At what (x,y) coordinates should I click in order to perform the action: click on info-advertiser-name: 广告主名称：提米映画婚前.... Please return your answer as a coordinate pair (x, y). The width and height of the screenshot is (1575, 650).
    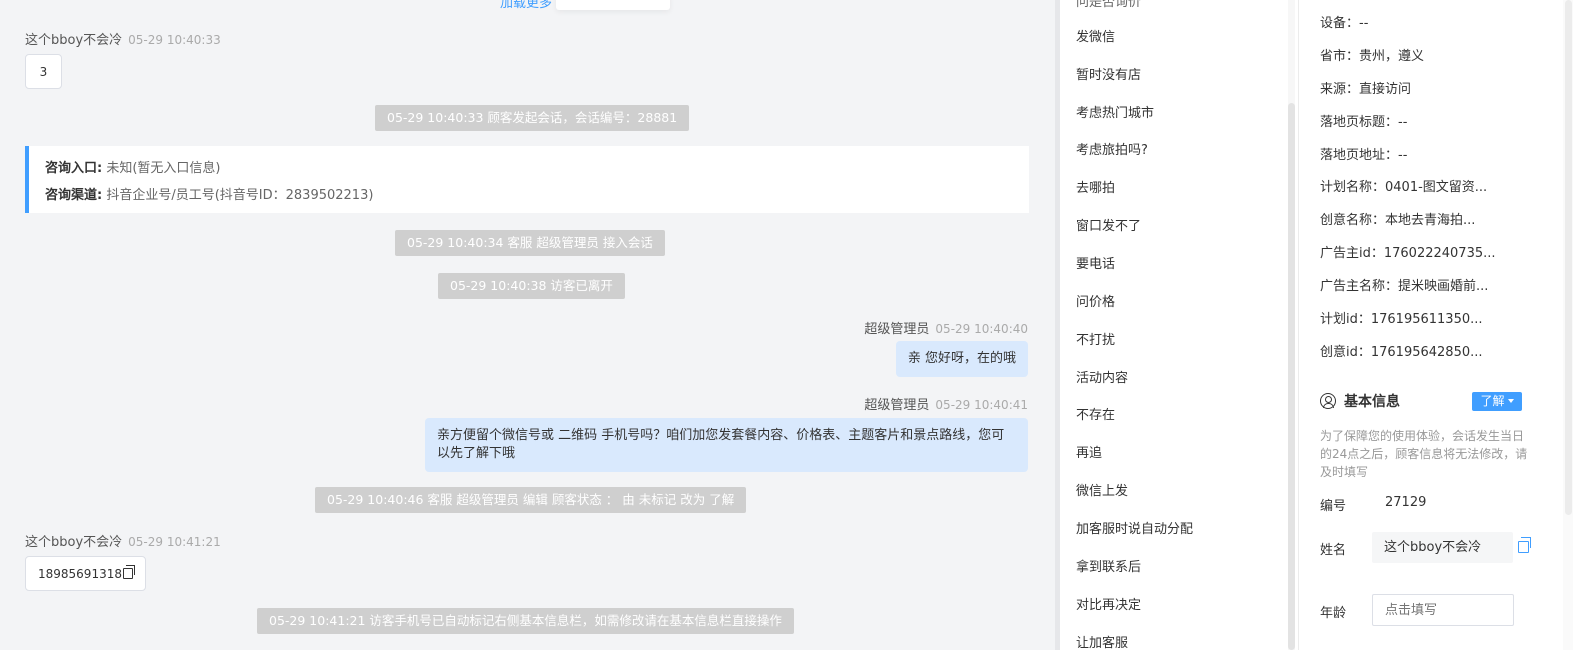
    Looking at the image, I should click on (1404, 286).